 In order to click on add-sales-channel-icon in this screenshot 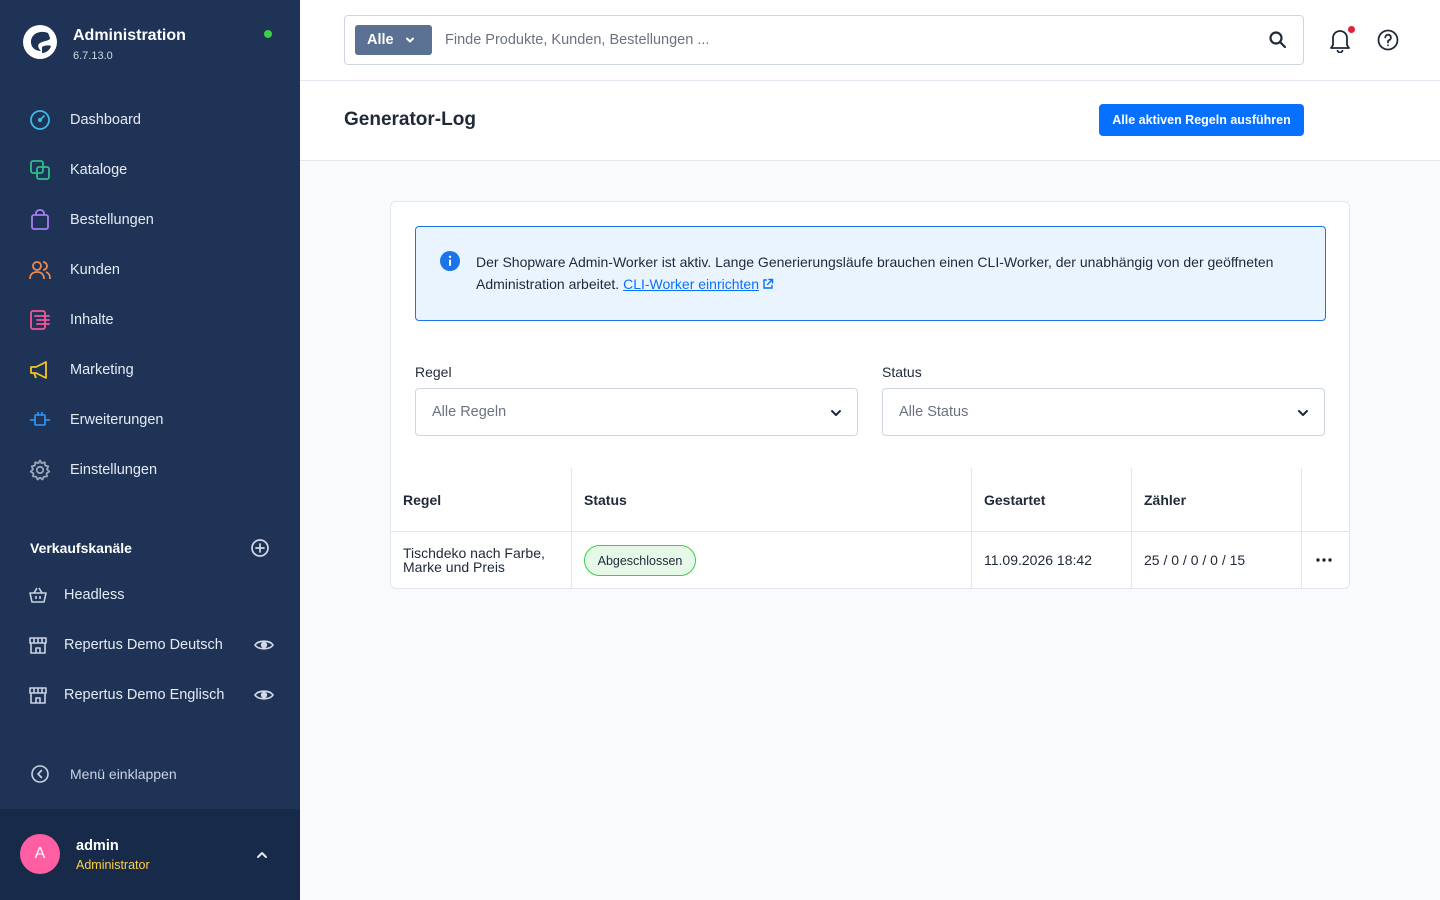, I will do `click(260, 548)`.